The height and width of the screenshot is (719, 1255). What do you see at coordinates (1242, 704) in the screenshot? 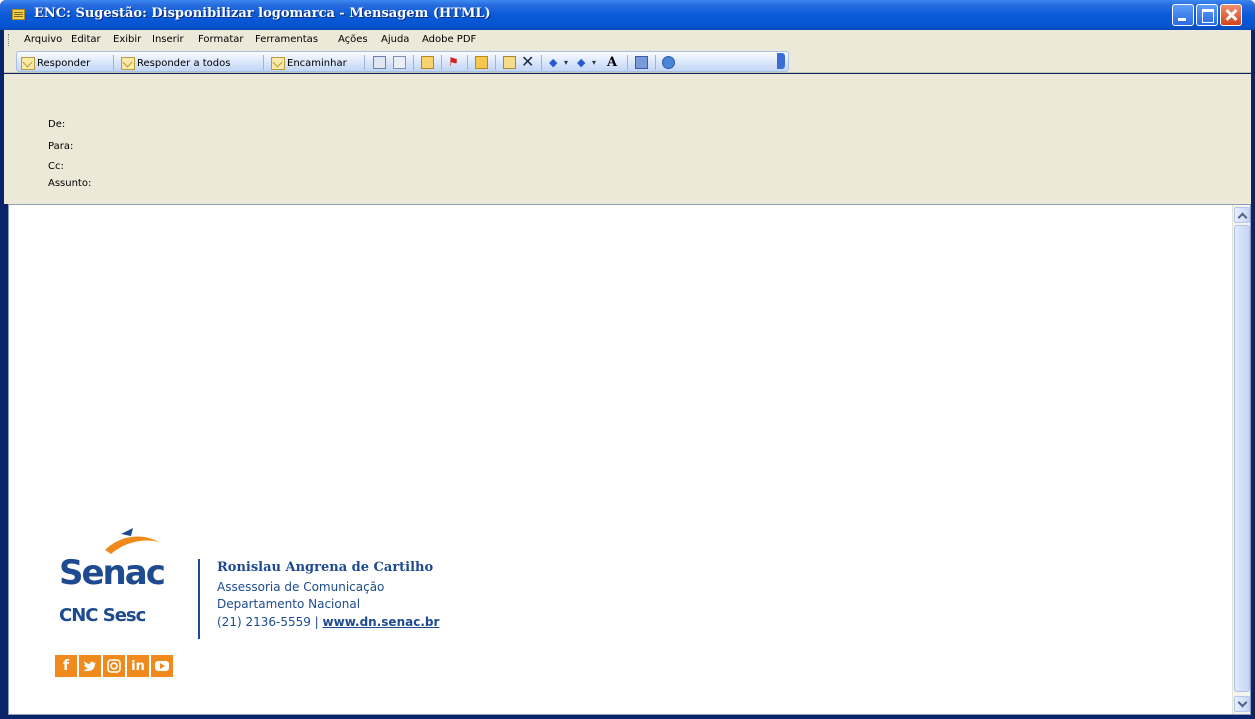
I see `scroll-down-button` at bounding box center [1242, 704].